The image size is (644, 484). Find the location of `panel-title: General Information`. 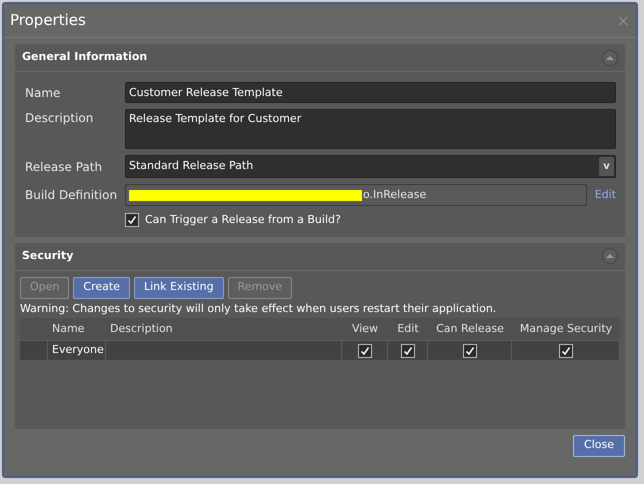

panel-title: General Information is located at coordinates (85, 57).